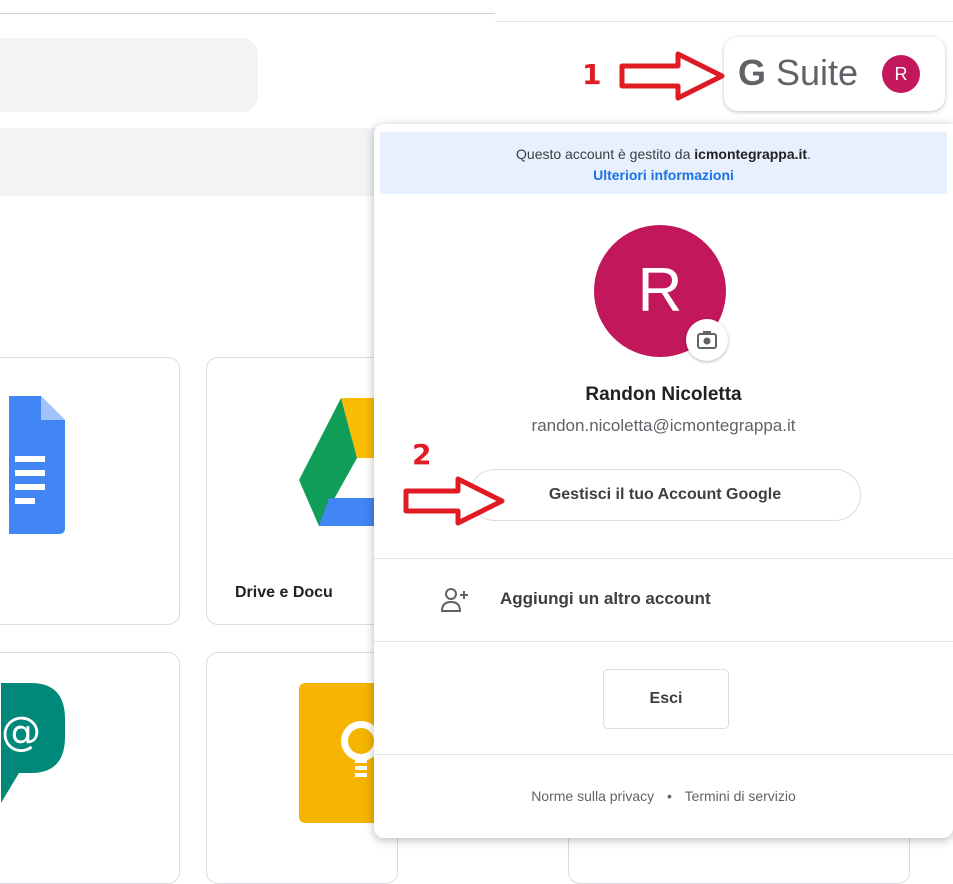 Image resolution: width=953 pixels, height=884 pixels. Describe the element at coordinates (798, 72) in the screenshot. I see `gsuite-logo: G Suite` at that location.